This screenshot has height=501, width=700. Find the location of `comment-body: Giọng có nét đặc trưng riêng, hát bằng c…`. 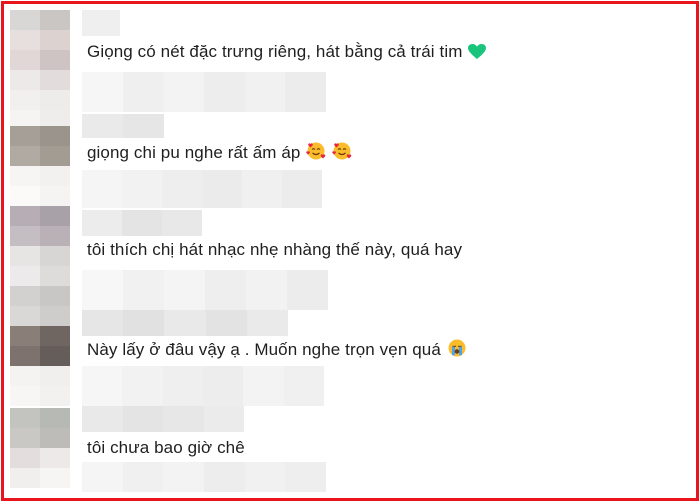

comment-body: Giọng có nét đặc trưng riêng, hát bằng c… is located at coordinates (275, 51).